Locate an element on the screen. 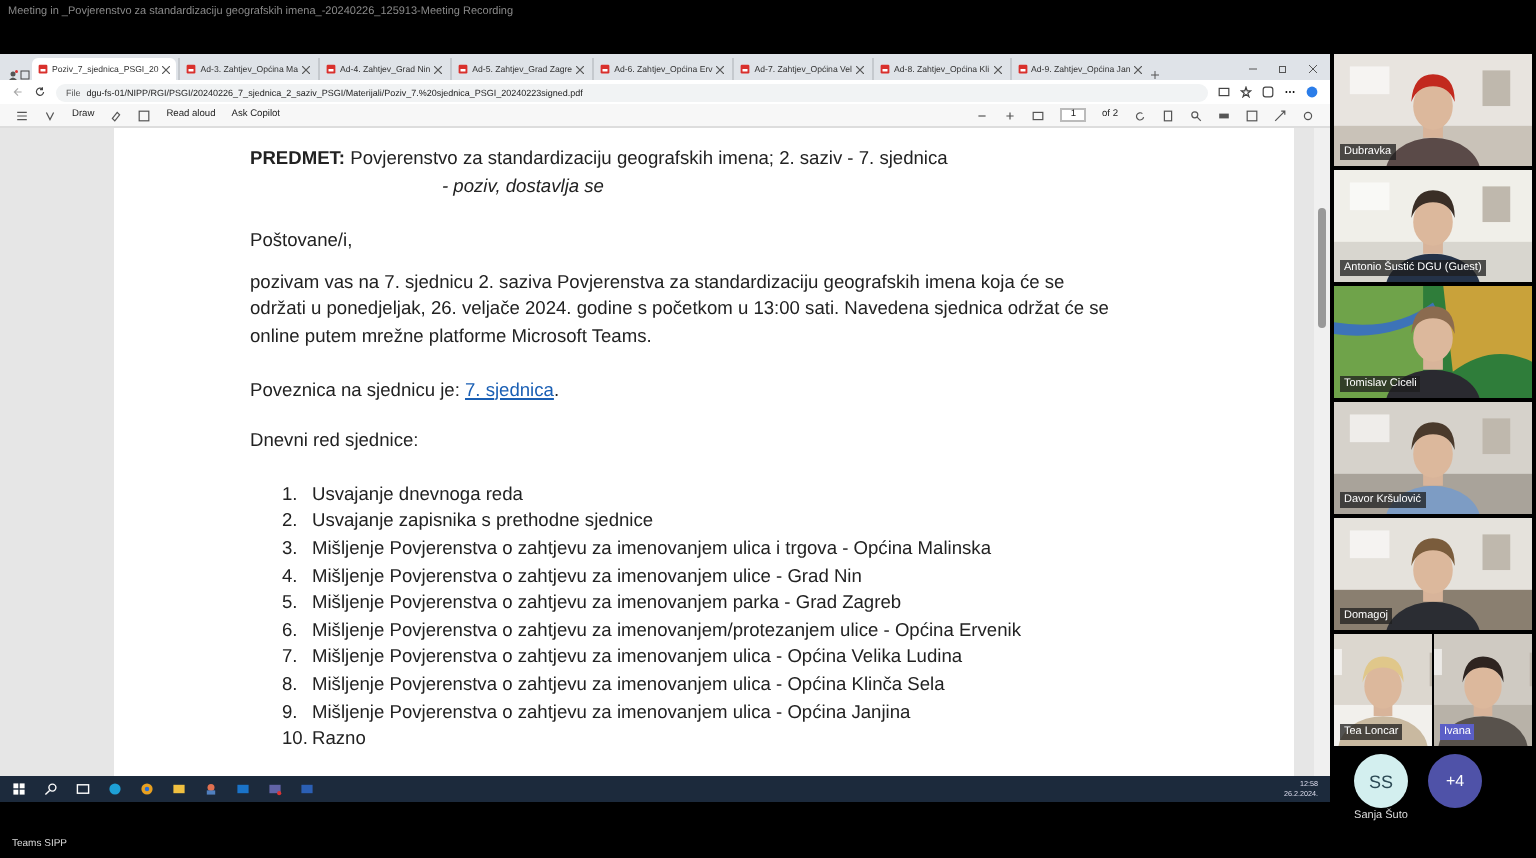  agenda-number: 5. is located at coordinates (291, 603).